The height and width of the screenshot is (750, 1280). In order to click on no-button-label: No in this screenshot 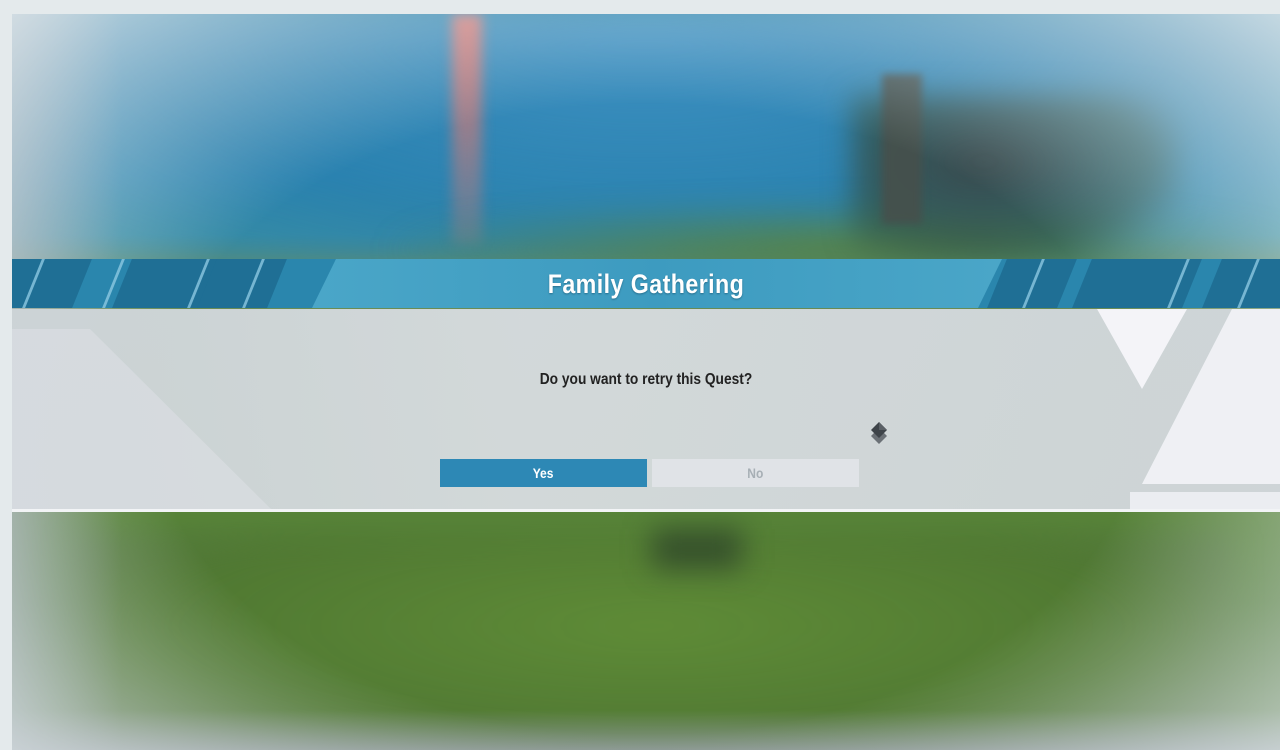, I will do `click(755, 473)`.